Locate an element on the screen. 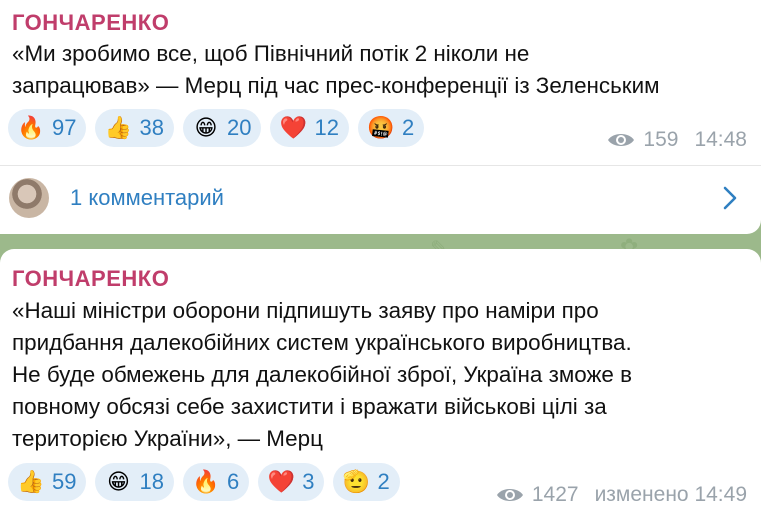 Image resolution: width=761 pixels, height=514 pixels. chevron-right-icon is located at coordinates (730, 198).